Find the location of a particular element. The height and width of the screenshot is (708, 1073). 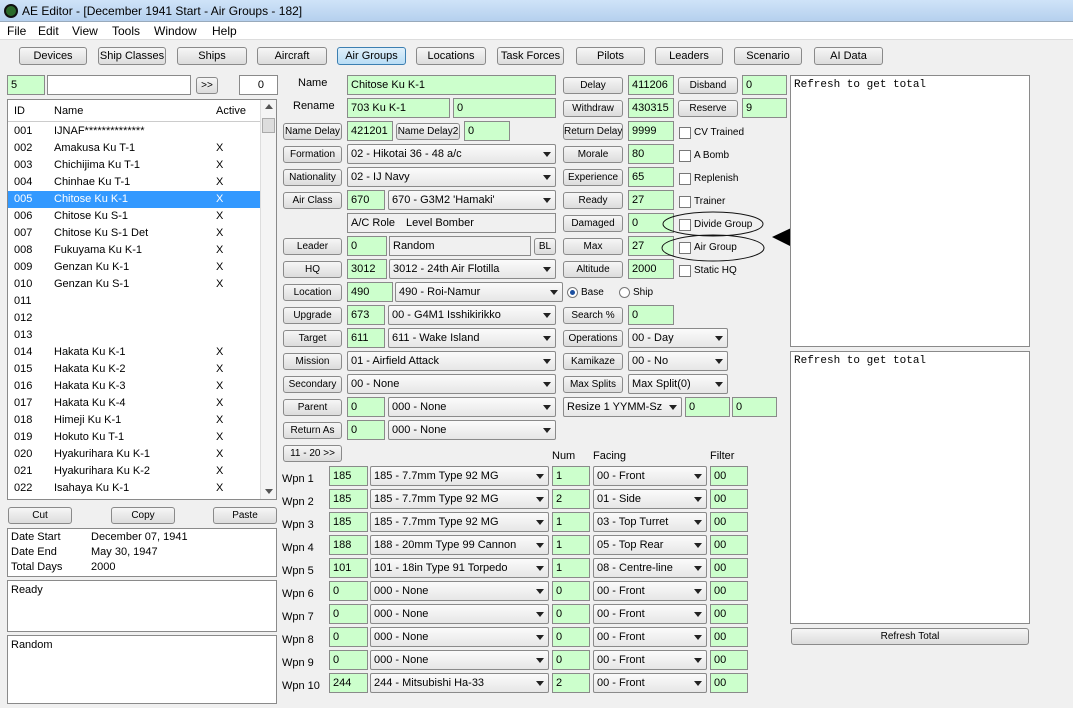

tab-pilots: Pilots is located at coordinates (610, 56).